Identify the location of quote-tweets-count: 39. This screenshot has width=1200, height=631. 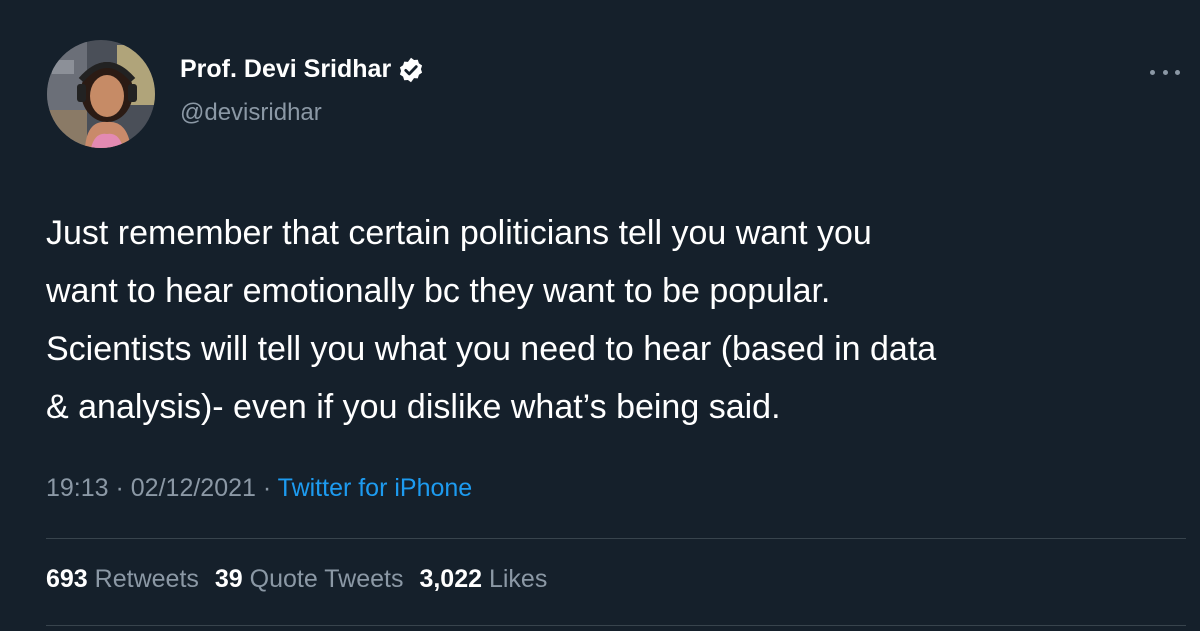
(228, 579).